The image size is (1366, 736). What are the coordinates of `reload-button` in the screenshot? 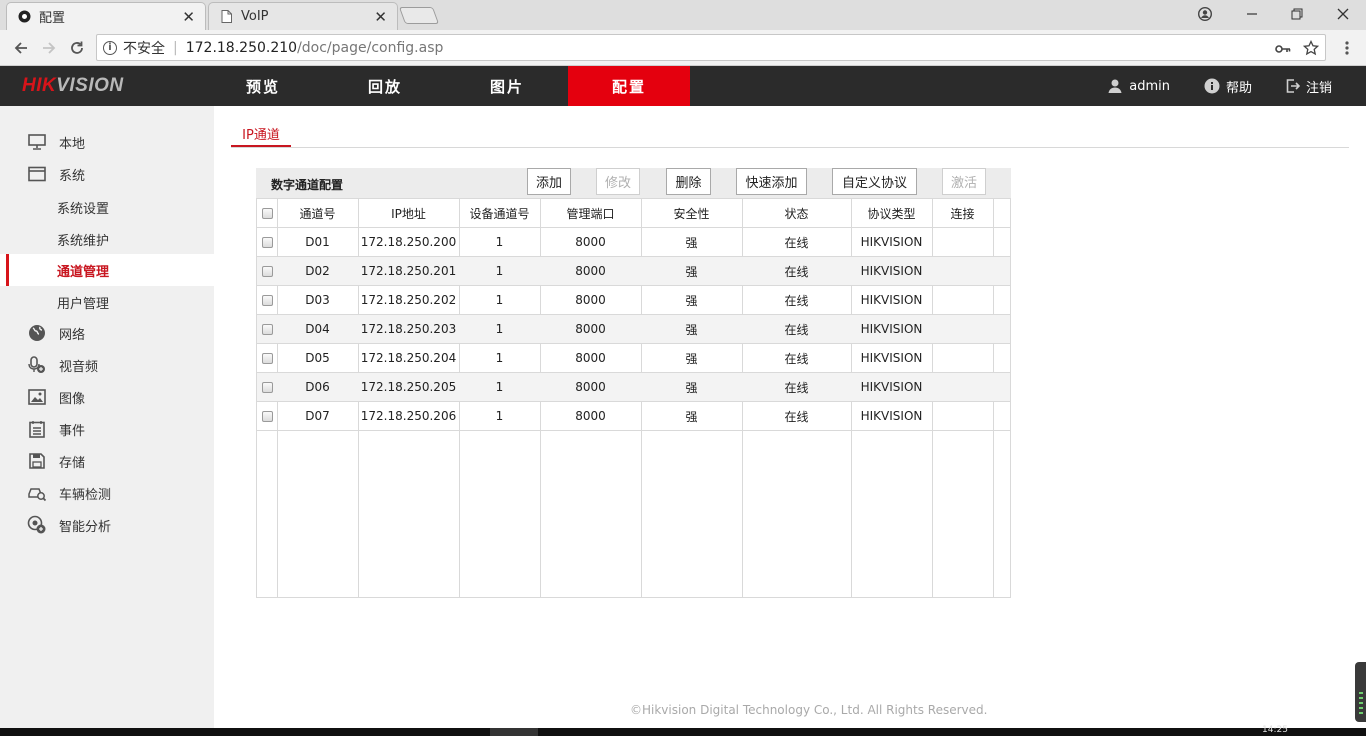 It's located at (77, 48).